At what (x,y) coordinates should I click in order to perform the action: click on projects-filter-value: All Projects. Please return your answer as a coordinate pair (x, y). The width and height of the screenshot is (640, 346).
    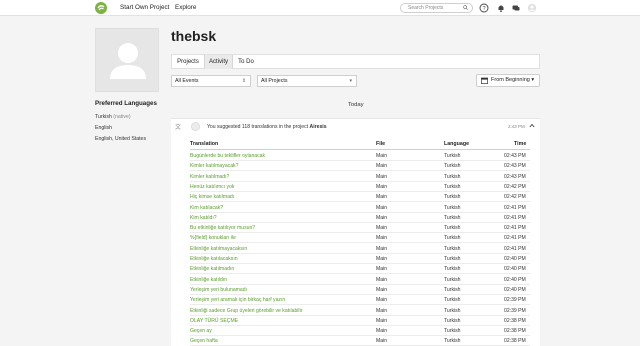
    Looking at the image, I should click on (274, 81).